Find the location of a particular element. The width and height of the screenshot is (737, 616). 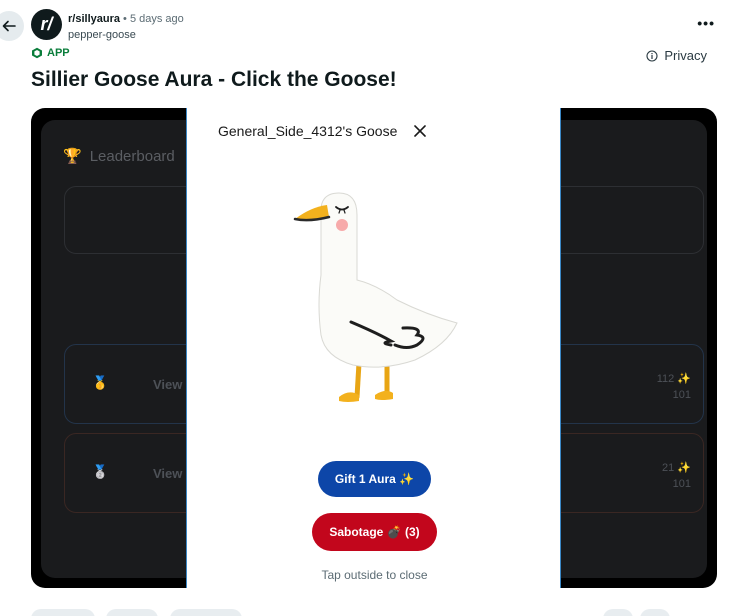

save-pill is located at coordinates (655, 612).